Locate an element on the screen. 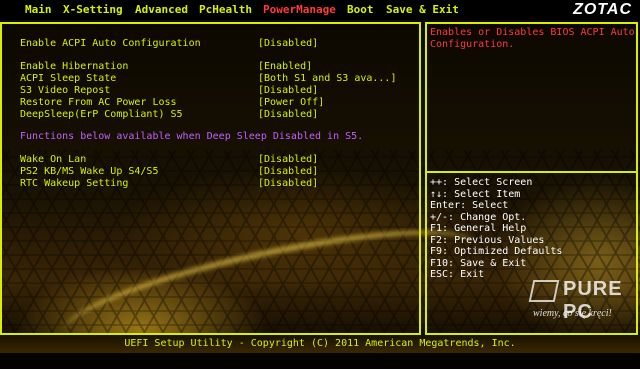 Image resolution: width=640 pixels, height=369 pixels. key-help-item: +/-: Change Opt. is located at coordinates (478, 217).